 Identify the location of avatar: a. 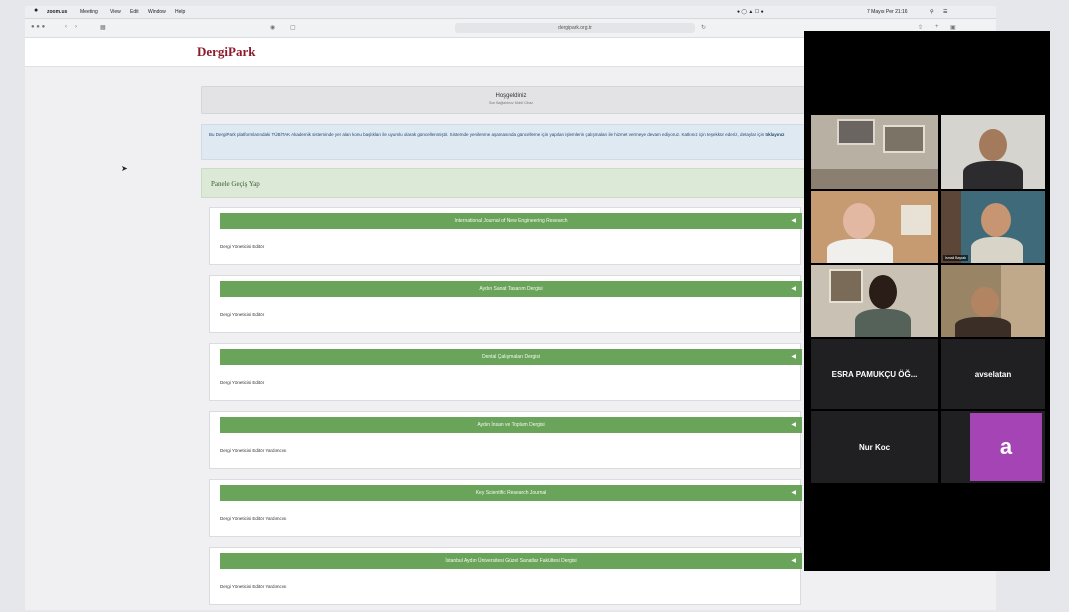
(1006, 447).